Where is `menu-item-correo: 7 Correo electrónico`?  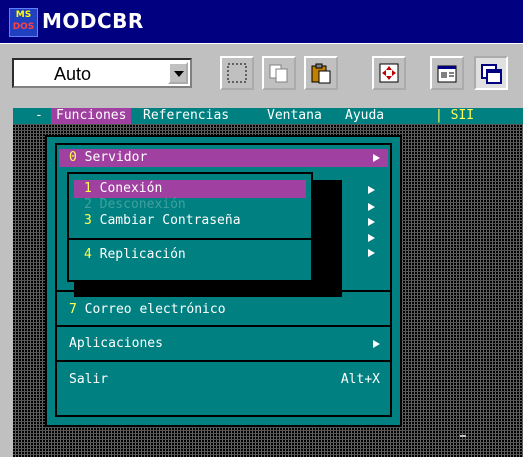 menu-item-correo: 7 Correo electrónico is located at coordinates (223, 310).